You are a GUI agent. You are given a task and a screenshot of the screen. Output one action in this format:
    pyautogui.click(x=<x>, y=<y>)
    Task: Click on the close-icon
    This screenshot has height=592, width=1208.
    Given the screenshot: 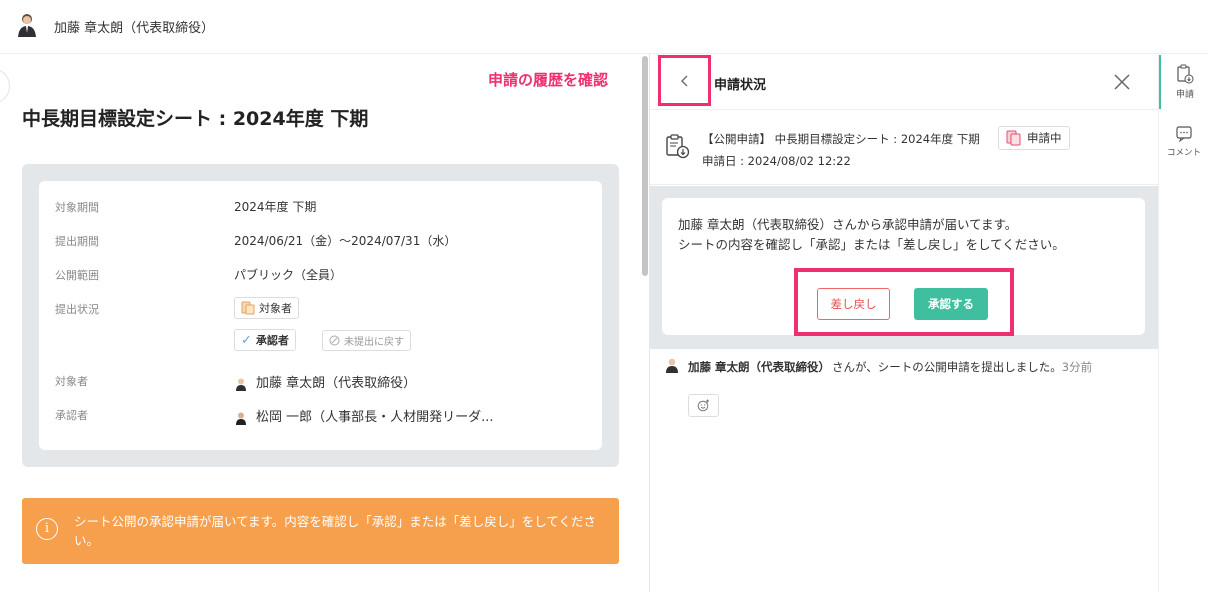 What is the action you would take?
    pyautogui.click(x=1122, y=82)
    